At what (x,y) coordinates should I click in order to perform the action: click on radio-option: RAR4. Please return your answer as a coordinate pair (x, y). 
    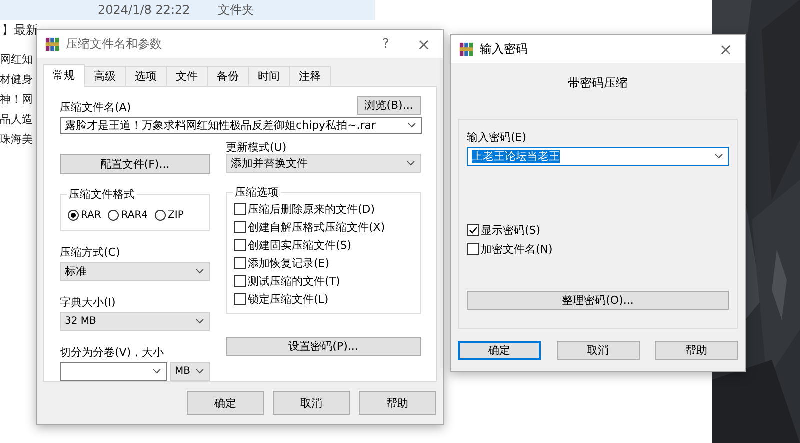
    Looking at the image, I should click on (128, 215).